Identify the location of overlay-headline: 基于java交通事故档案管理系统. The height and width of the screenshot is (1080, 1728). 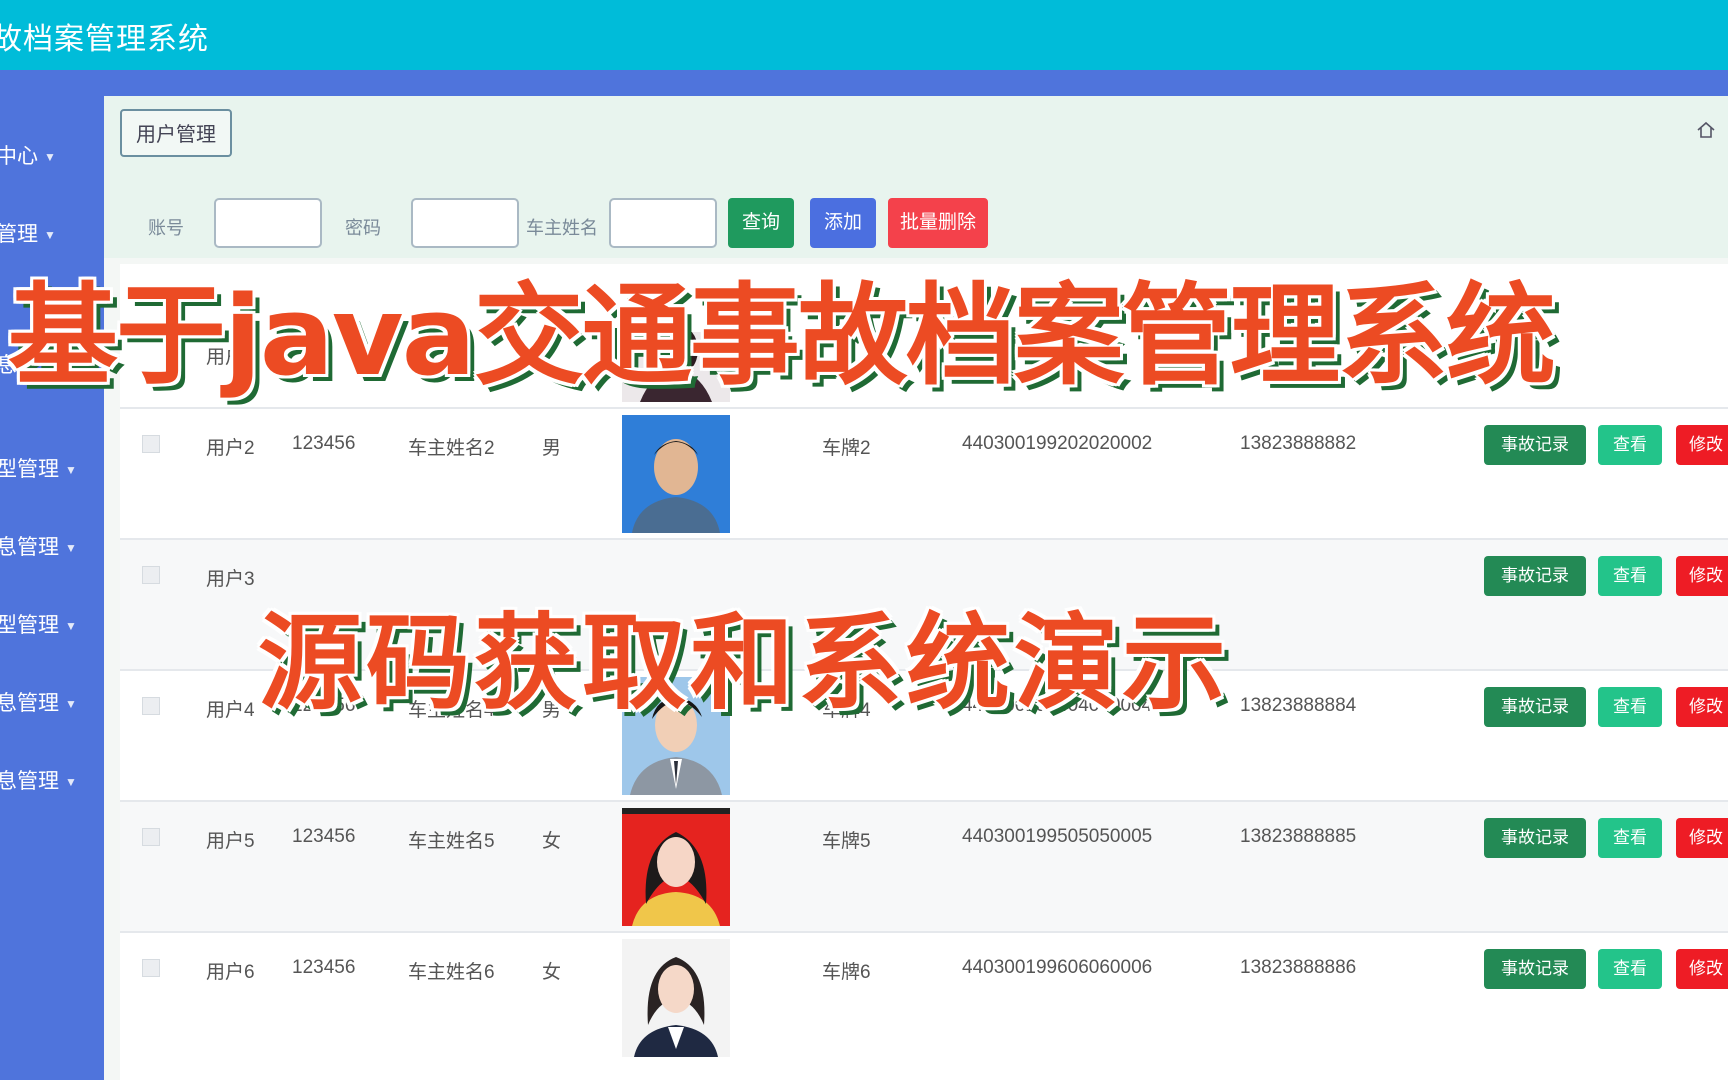
(782, 336).